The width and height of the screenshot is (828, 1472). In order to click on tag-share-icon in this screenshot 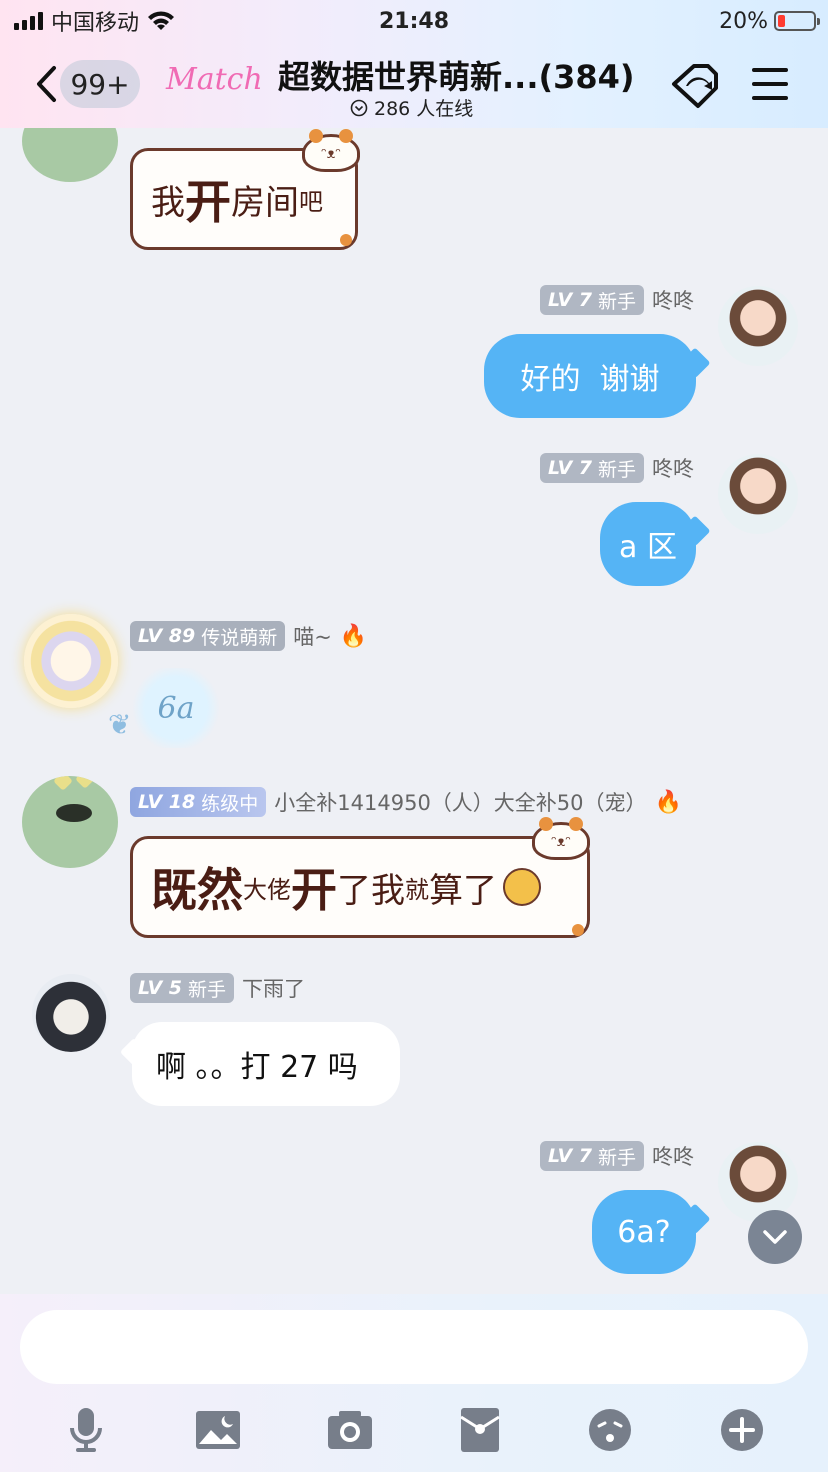, I will do `click(695, 86)`.